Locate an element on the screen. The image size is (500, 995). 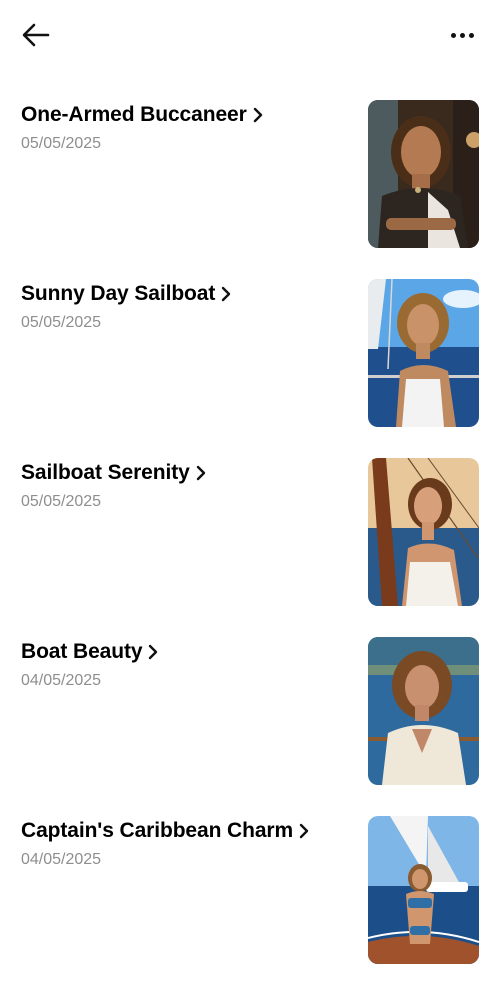
item-title-row: One-Armed Buccaneer is located at coordinates (142, 115).